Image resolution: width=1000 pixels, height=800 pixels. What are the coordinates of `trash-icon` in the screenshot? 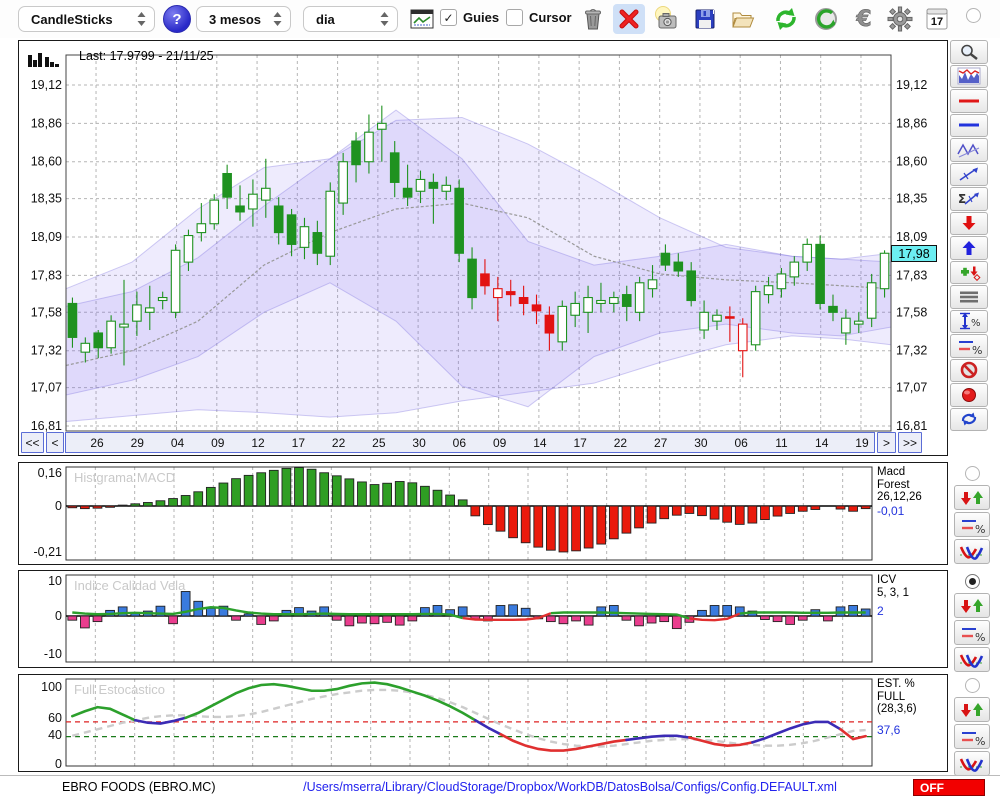 It's located at (593, 19).